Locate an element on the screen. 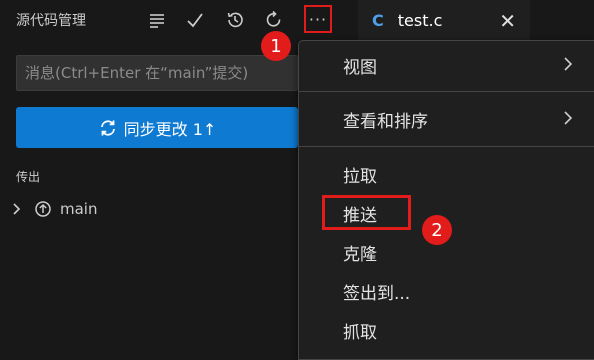 The image size is (594, 360). panel-title: 源代码管理 is located at coordinates (51, 21).